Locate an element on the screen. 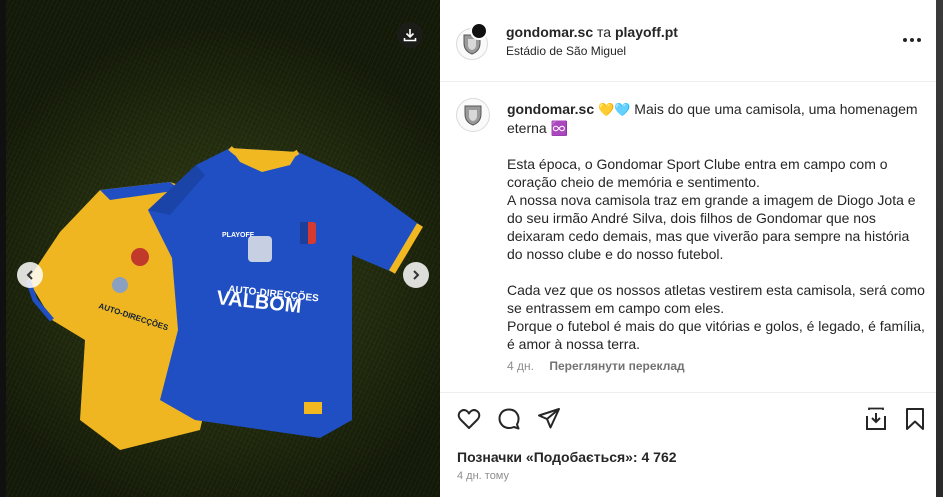 The image size is (943, 497). likes-count: Позначки «Подобається»: 4 762 is located at coordinates (567, 457).